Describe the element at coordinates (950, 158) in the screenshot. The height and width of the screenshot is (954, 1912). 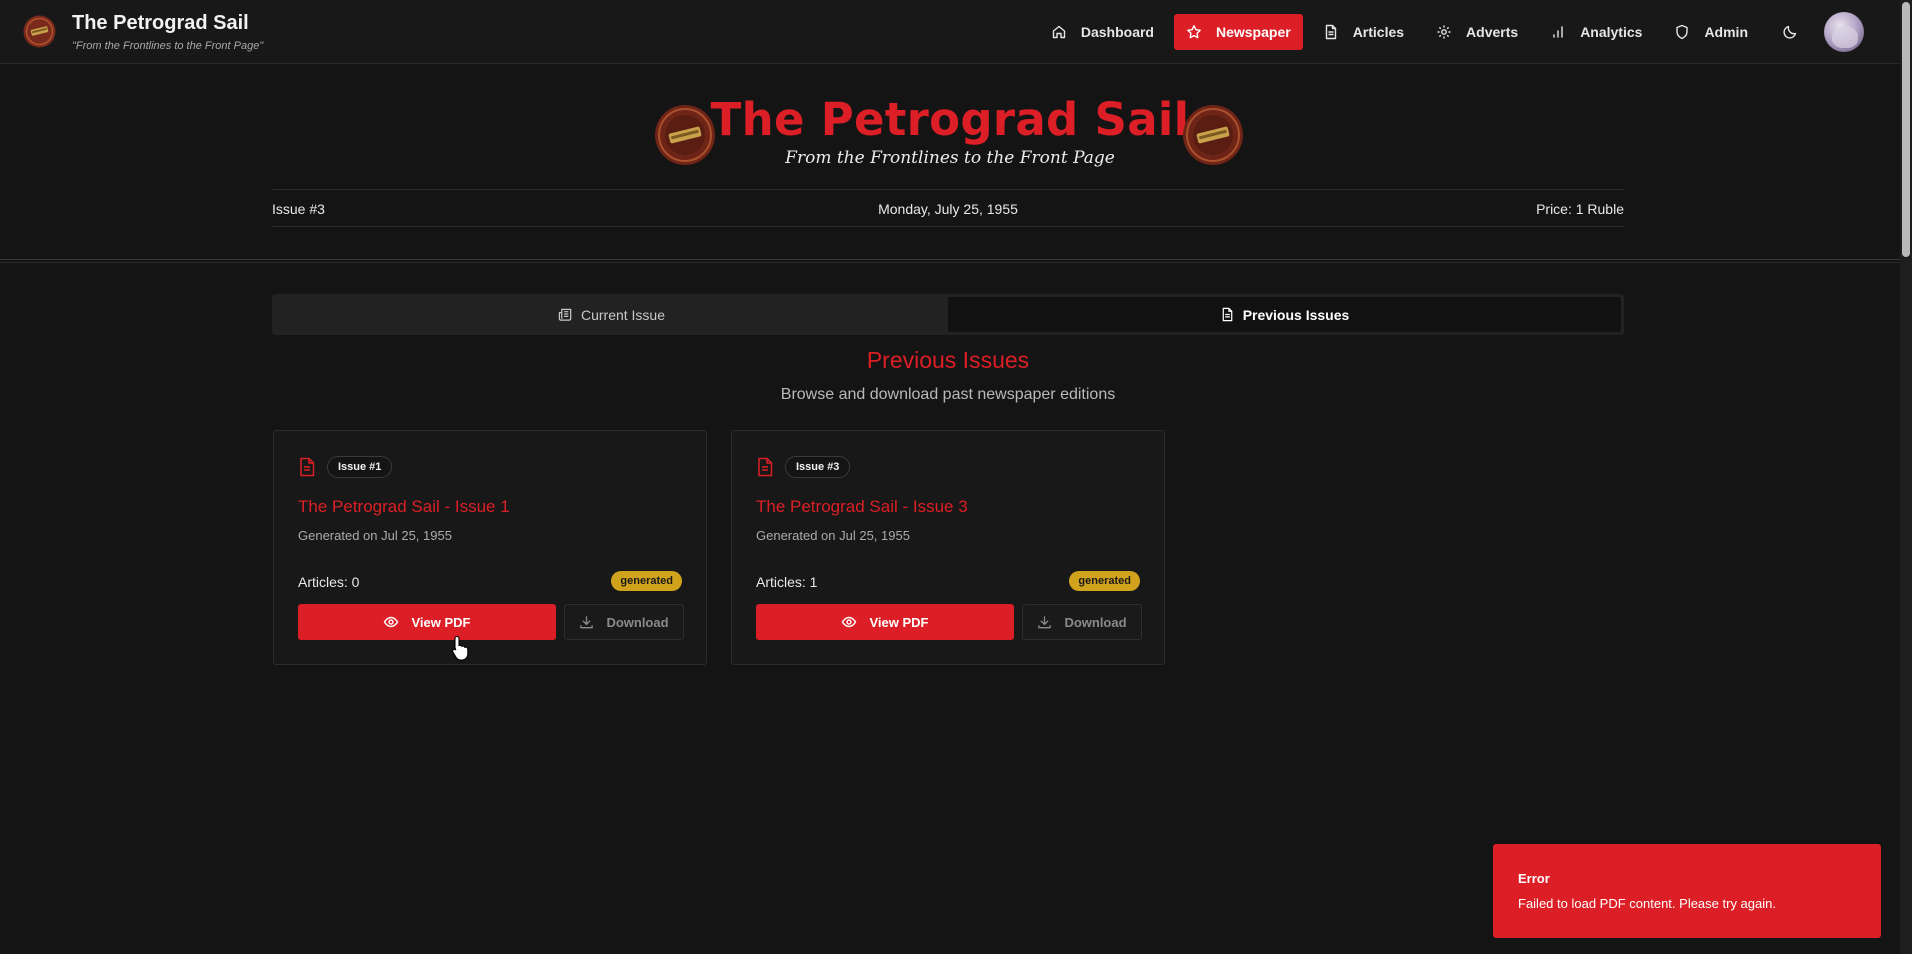
I see `masthead-tagline: From the Frontlines to the Front Page` at that location.